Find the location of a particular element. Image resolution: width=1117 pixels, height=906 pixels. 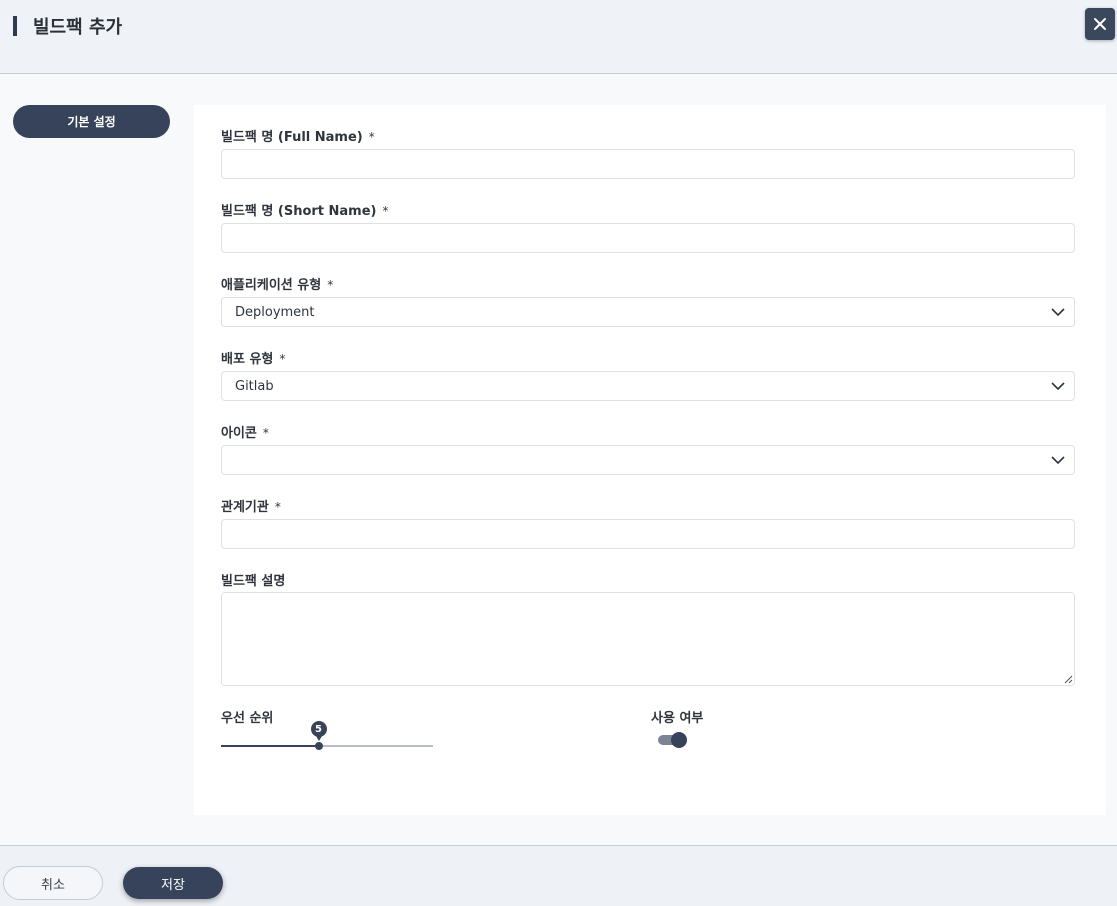

description-textarea is located at coordinates (648, 639).